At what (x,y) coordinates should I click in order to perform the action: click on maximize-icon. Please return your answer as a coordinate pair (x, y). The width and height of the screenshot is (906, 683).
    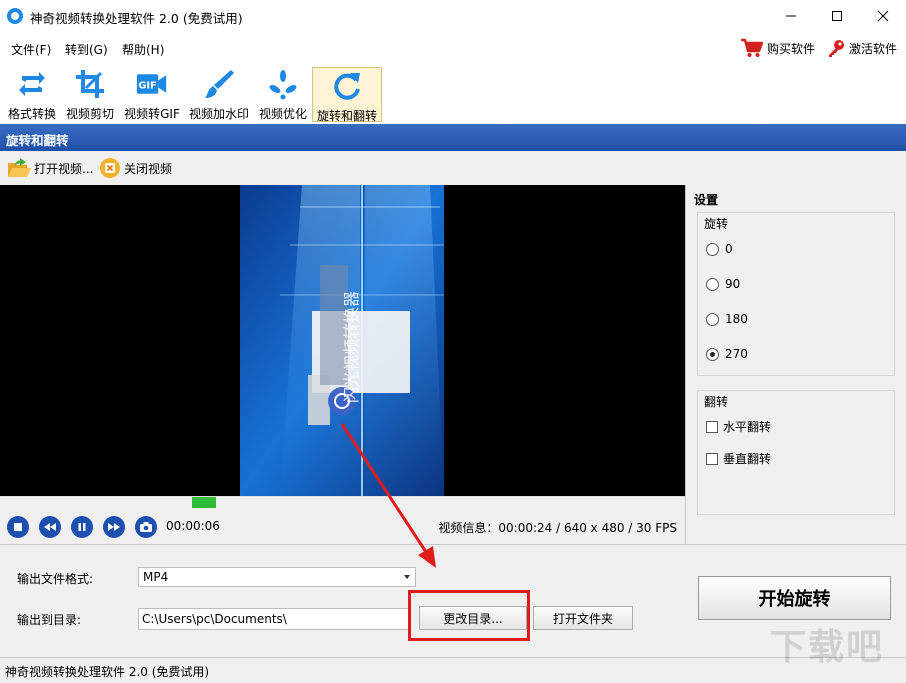
    Looking at the image, I should click on (837, 16).